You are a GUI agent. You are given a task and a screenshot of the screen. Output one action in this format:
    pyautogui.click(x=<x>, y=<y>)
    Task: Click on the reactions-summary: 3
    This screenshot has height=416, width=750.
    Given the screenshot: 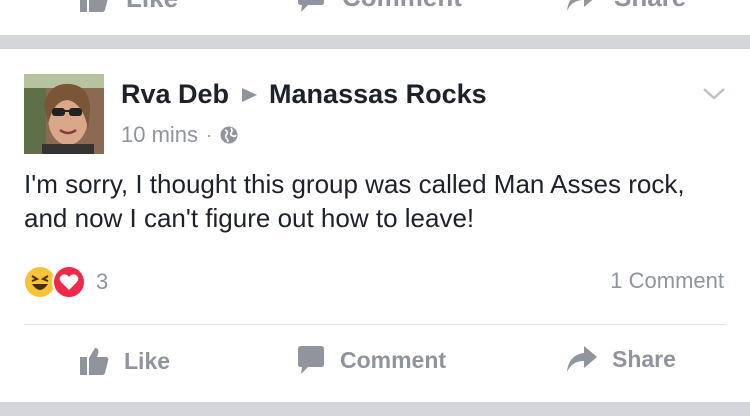 What is the action you would take?
    pyautogui.click(x=66, y=282)
    